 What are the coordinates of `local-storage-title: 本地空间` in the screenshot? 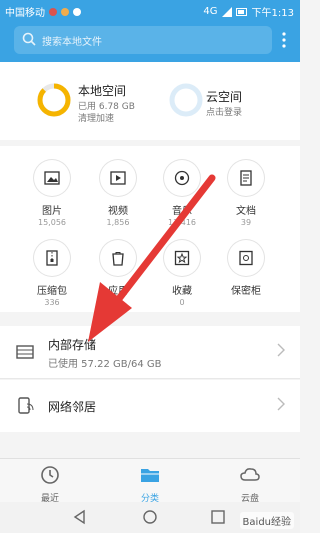 It's located at (102, 90).